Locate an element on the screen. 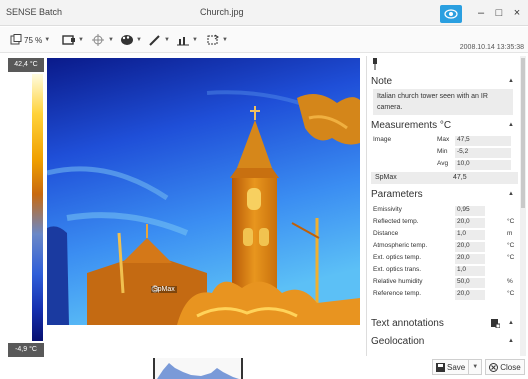 Image resolution: width=528 pixels, height=379 pixels. parameter-label: Distance is located at coordinates (386, 233).